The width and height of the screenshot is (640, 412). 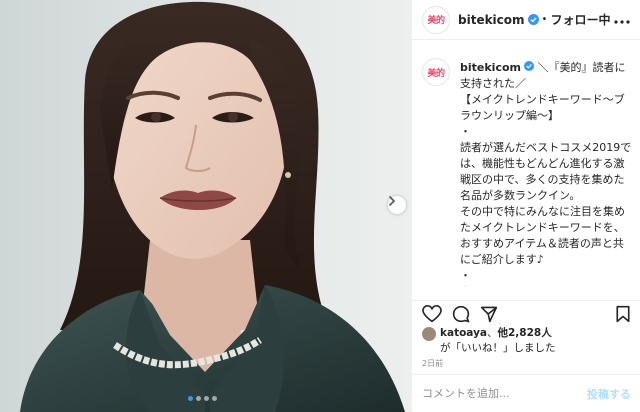 What do you see at coordinates (526, 20) in the screenshot?
I see `post-header: 美的 bitekicom • フォロー中` at bounding box center [526, 20].